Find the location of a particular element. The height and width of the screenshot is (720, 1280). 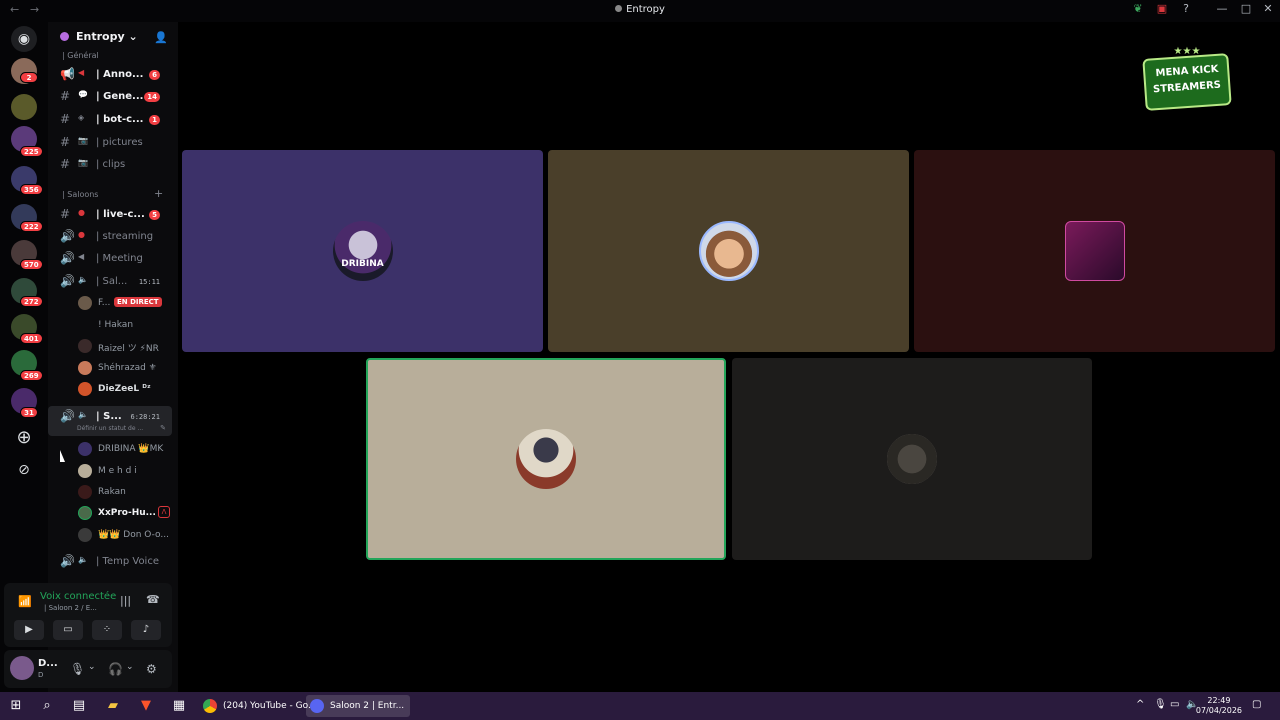

user-panel: D... D 🎙 ⌄ 🎧 ⌄ ⚙ is located at coordinates (88, 669).